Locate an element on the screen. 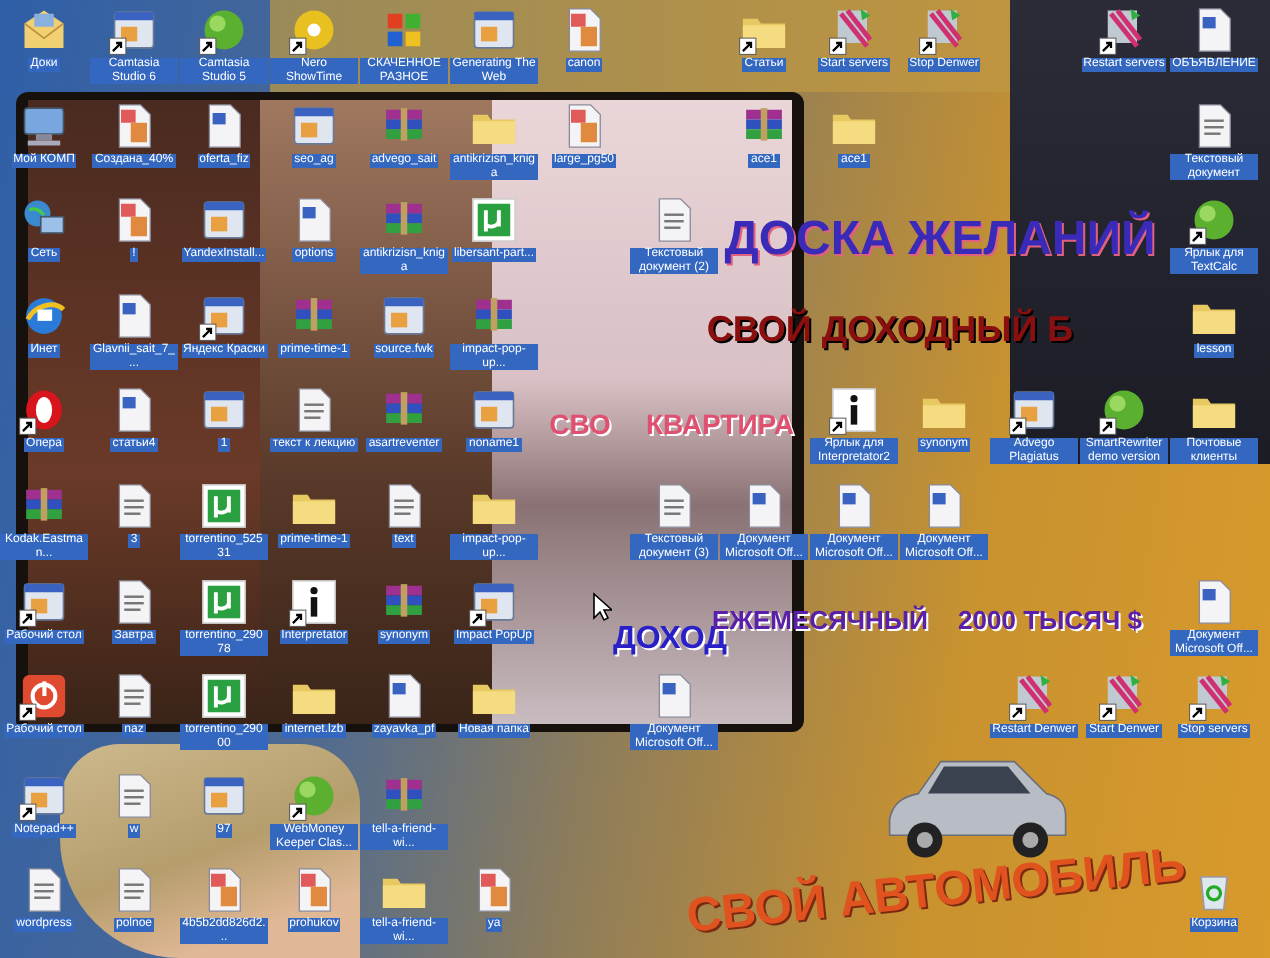  pointer-icon is located at coordinates (602, 607).